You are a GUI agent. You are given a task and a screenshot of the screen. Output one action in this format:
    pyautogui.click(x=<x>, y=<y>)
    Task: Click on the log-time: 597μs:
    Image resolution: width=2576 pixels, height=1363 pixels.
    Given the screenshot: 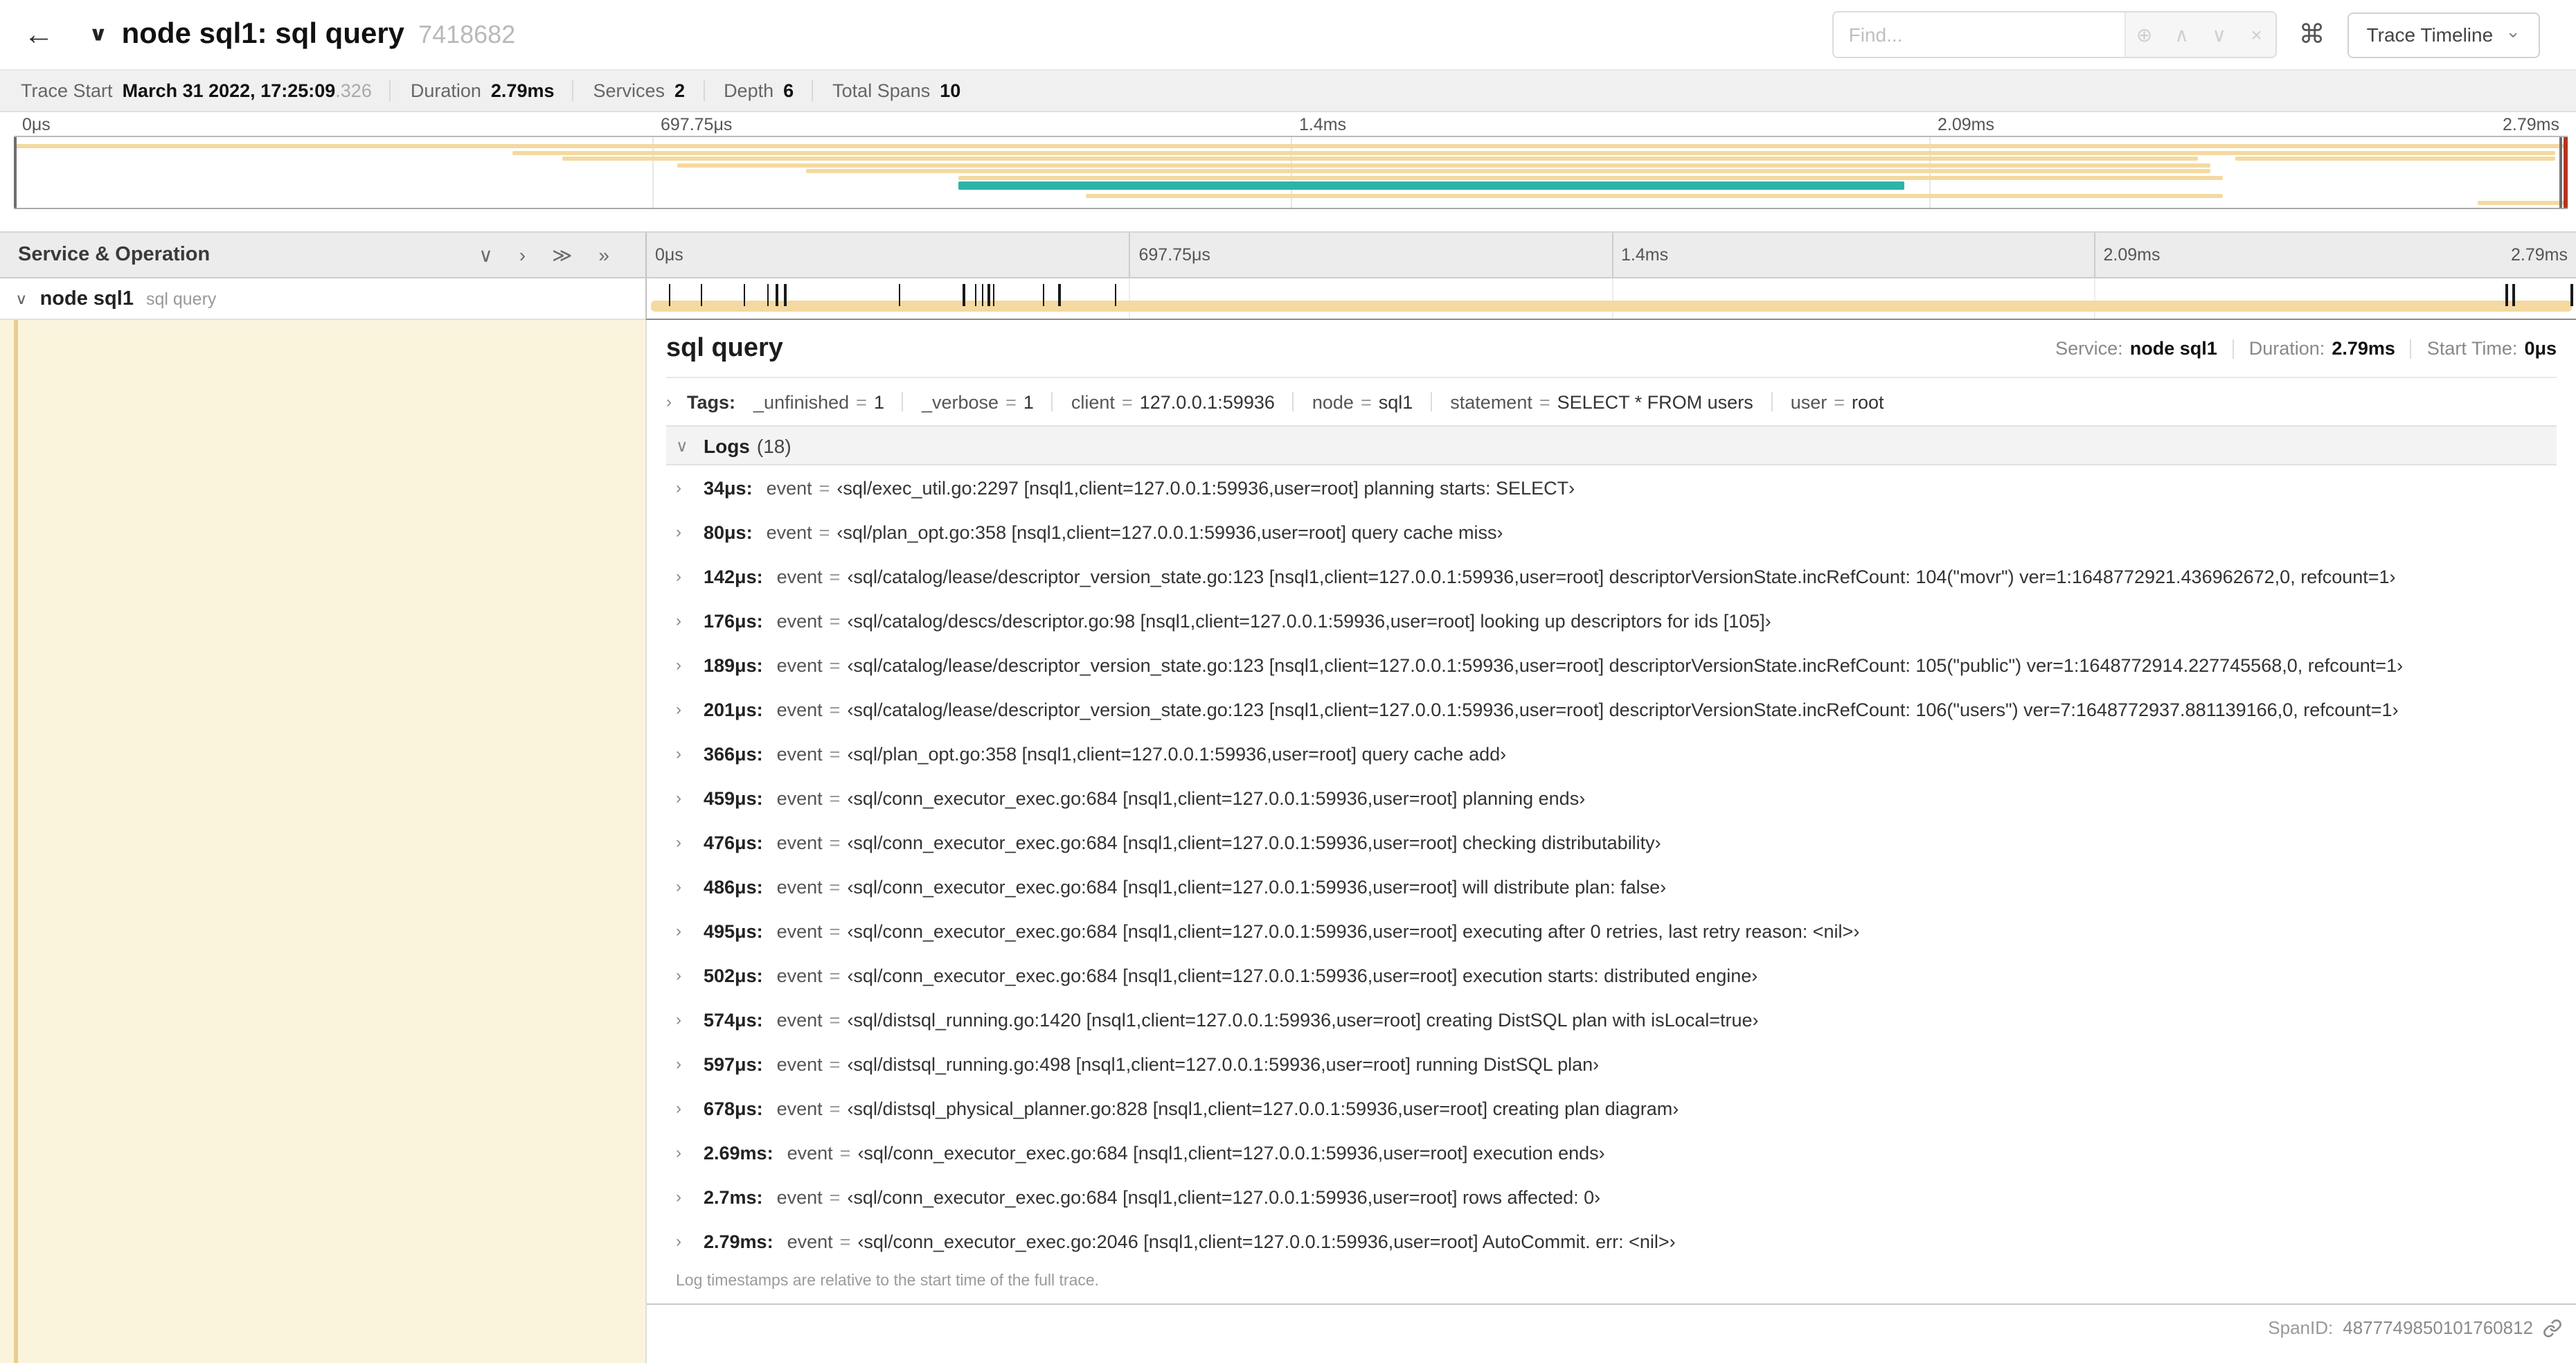 What is the action you would take?
    pyautogui.click(x=733, y=1064)
    